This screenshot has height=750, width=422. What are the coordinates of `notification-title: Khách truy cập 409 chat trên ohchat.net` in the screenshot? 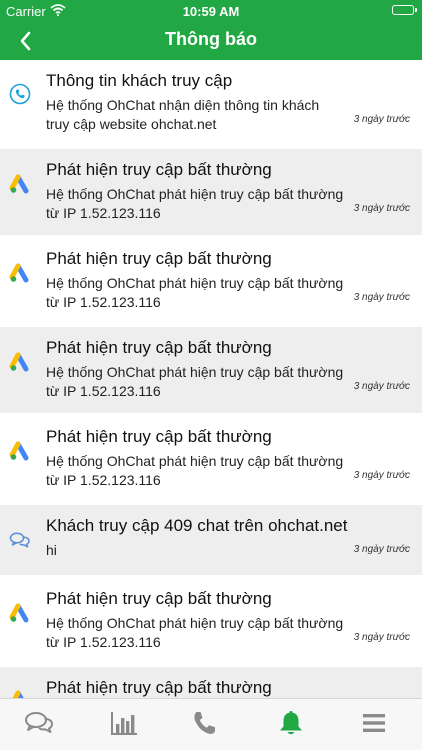 It's located at (197, 525).